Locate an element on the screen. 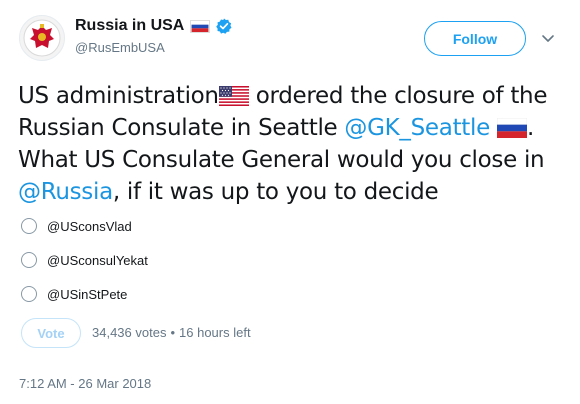 Image resolution: width=580 pixels, height=404 pixels. vote-count: 34,436 votes is located at coordinates (129, 332).